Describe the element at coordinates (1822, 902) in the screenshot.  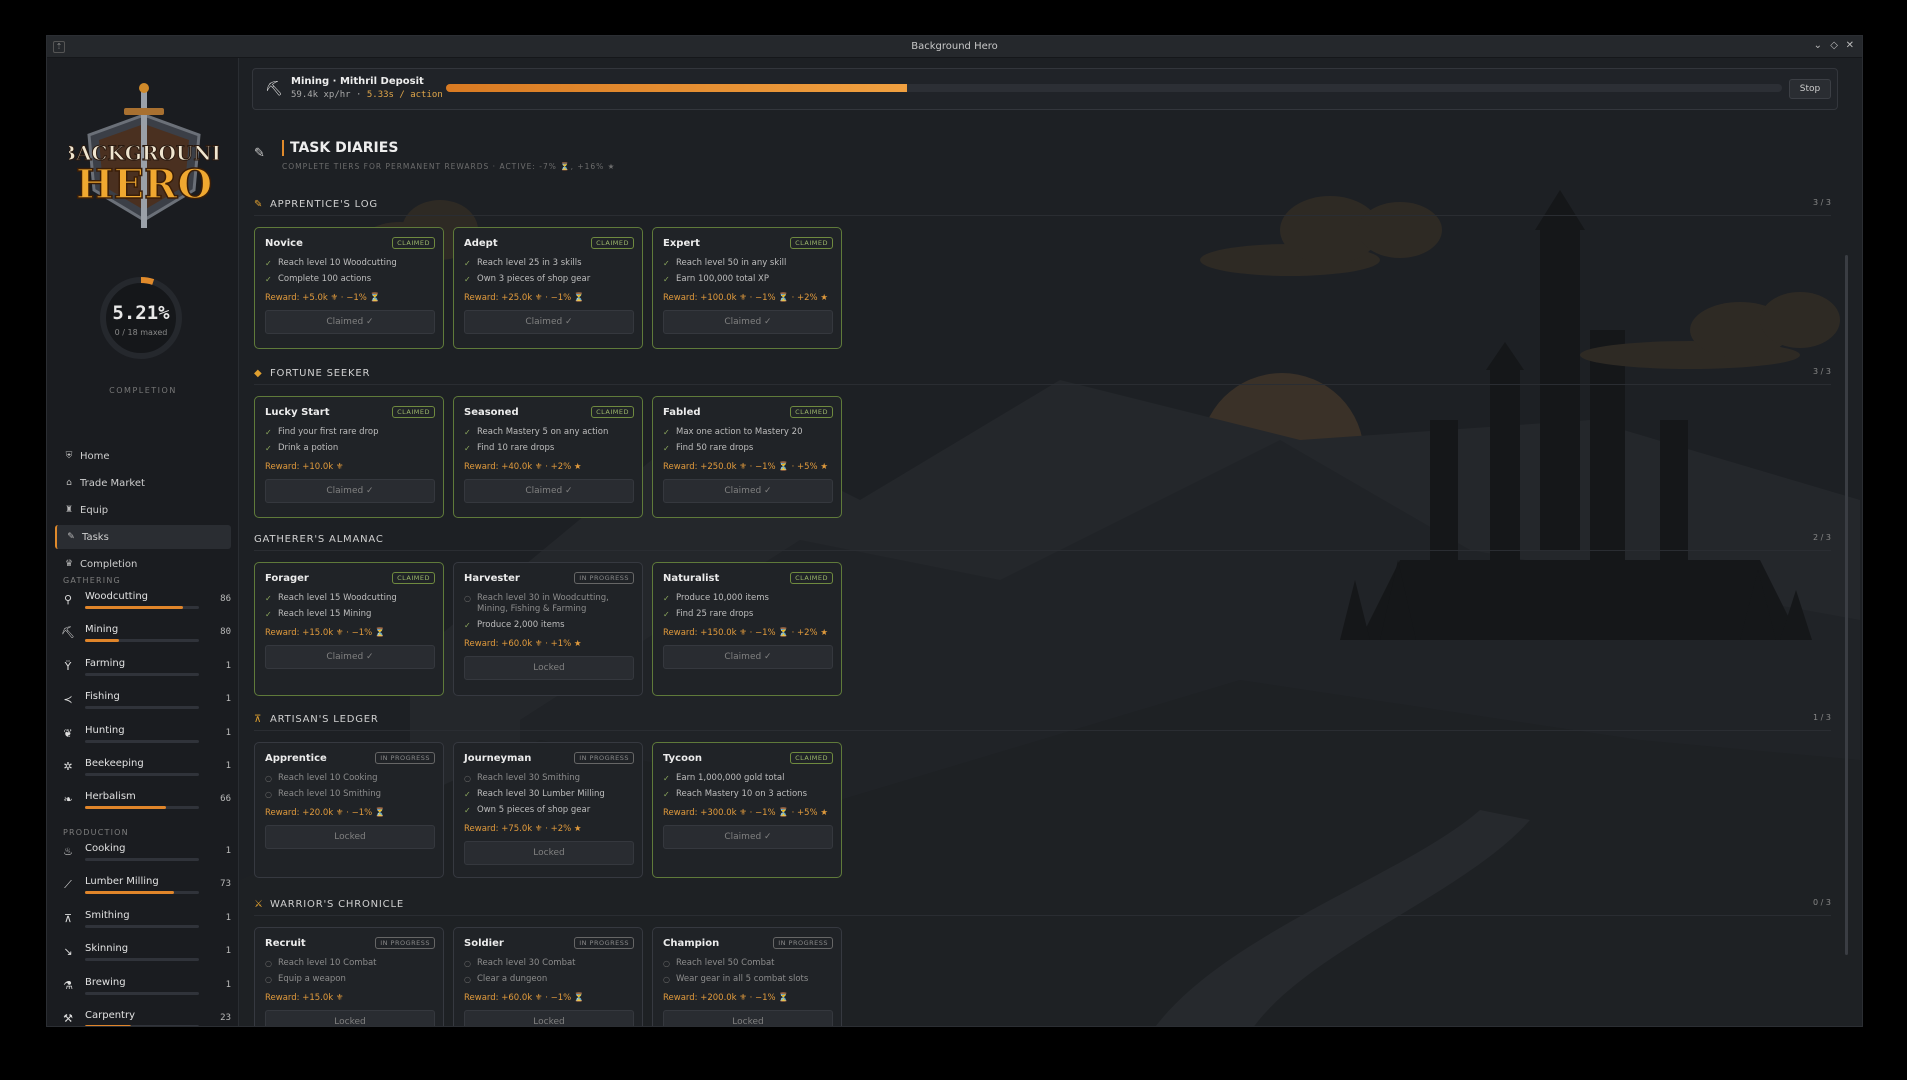
I see `diary-group-count: 0 / 3` at that location.